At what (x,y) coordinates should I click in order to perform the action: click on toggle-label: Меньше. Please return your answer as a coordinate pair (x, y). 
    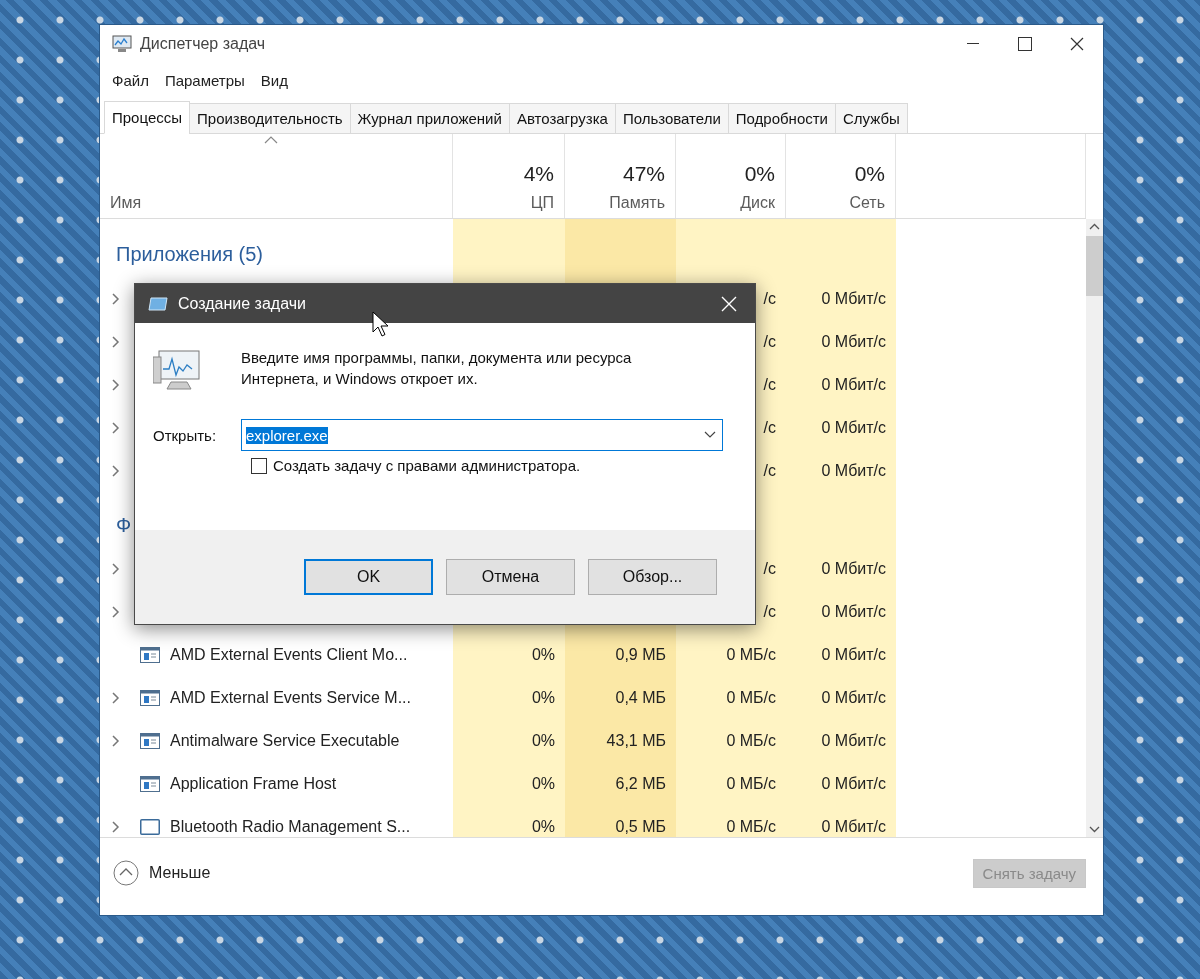
    Looking at the image, I should click on (180, 873).